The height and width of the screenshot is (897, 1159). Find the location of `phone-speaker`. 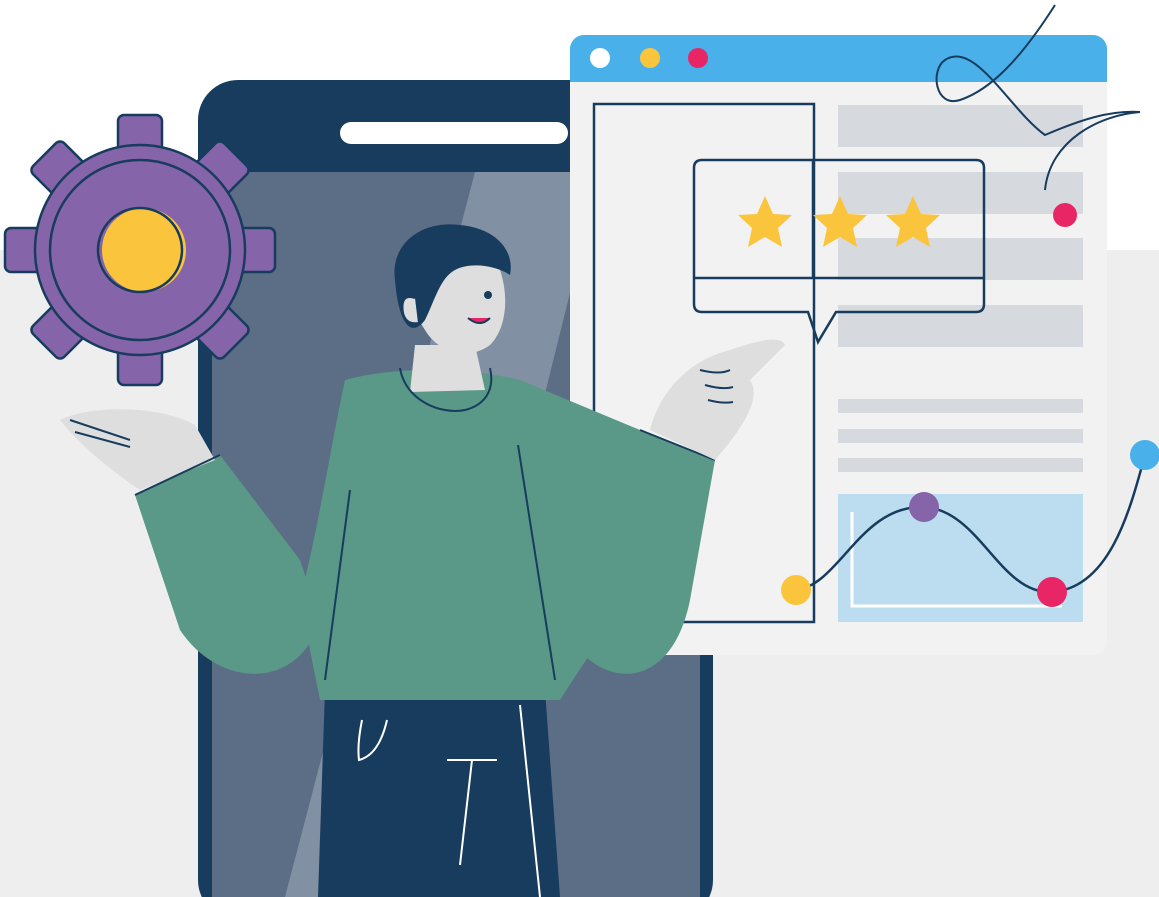

phone-speaker is located at coordinates (454, 133).